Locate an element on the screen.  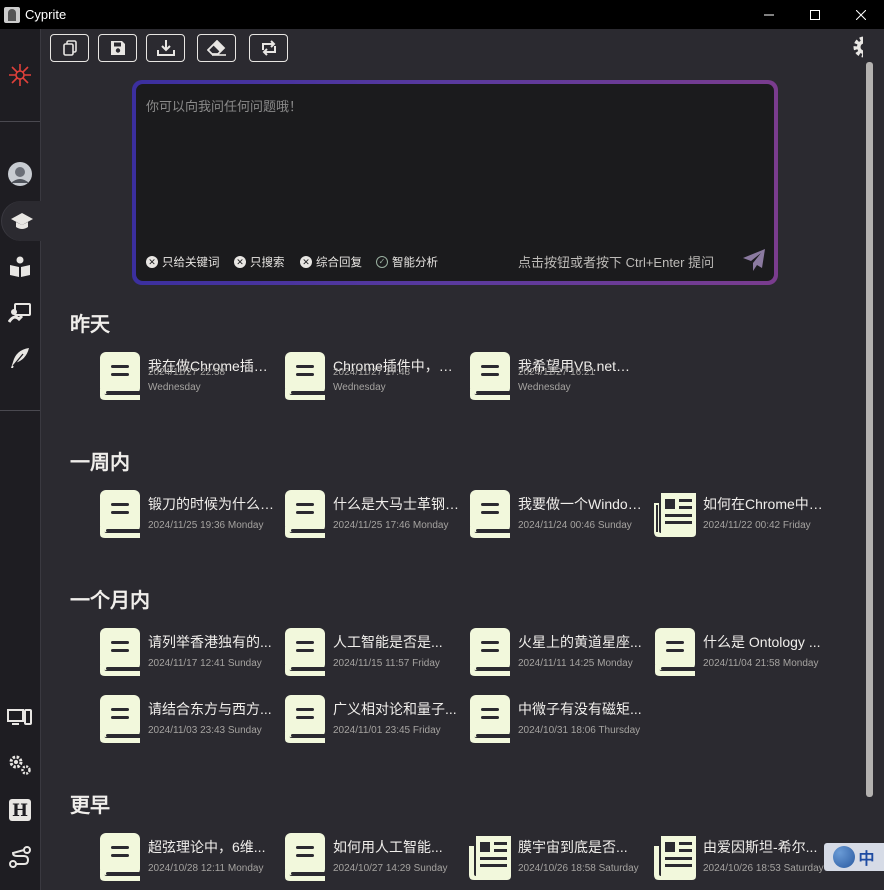
card-date: 2024/11/15 11:57 Friday is located at coordinates (386, 663).